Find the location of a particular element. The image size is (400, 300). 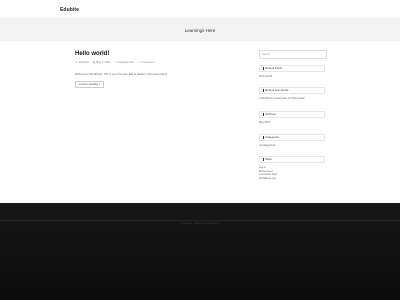

page-banner: Learnings Here is located at coordinates (200, 30).